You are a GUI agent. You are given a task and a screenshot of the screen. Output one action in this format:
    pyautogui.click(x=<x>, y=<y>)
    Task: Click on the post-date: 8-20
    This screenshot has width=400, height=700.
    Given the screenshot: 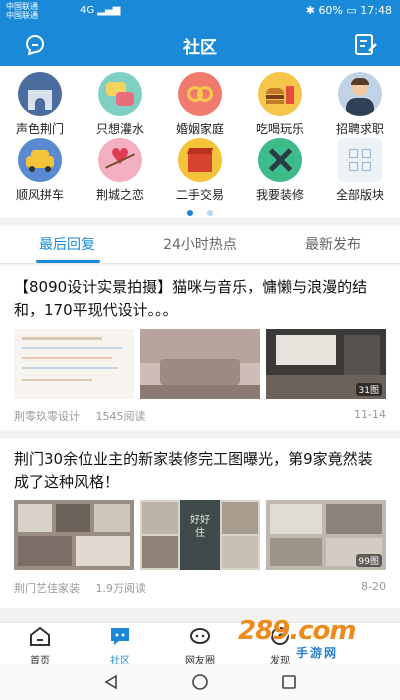 What is the action you would take?
    pyautogui.click(x=373, y=586)
    